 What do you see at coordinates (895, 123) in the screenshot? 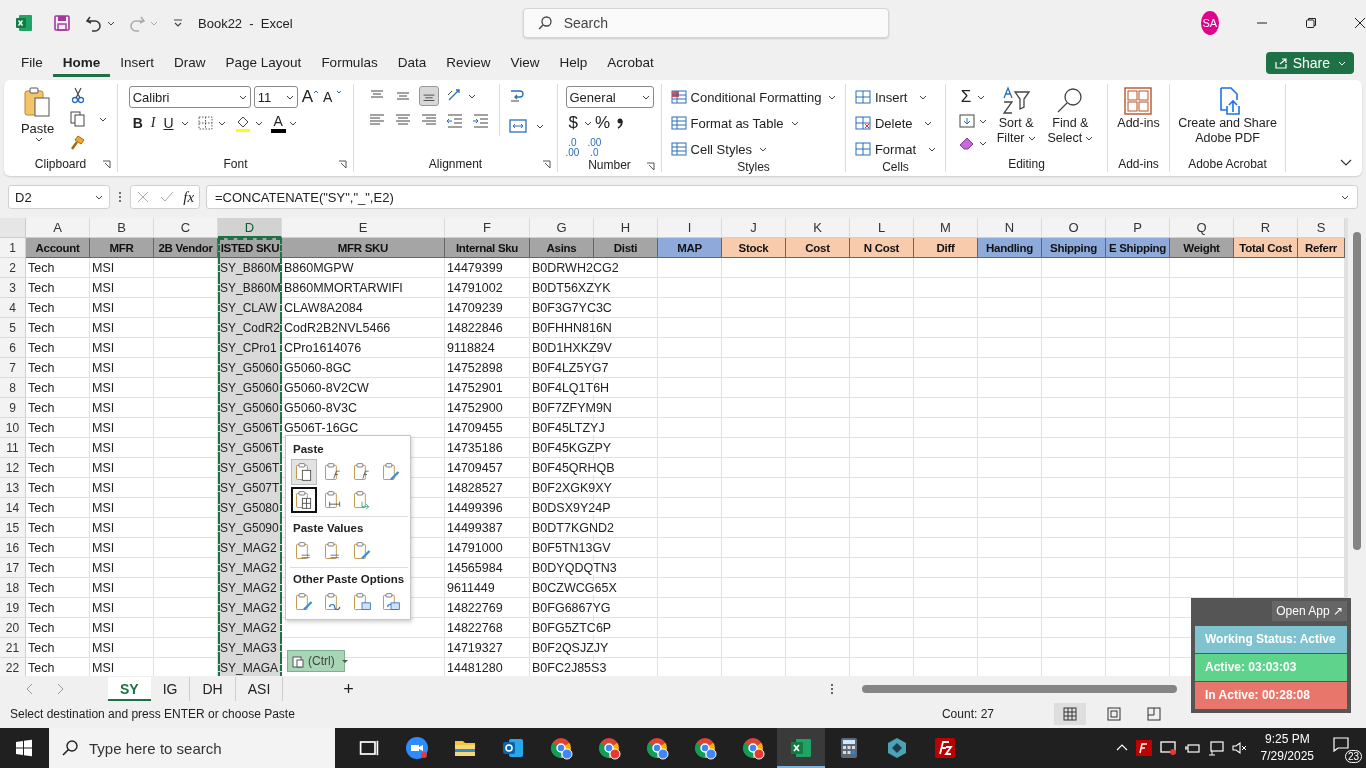
I see `cells-button: Delete` at bounding box center [895, 123].